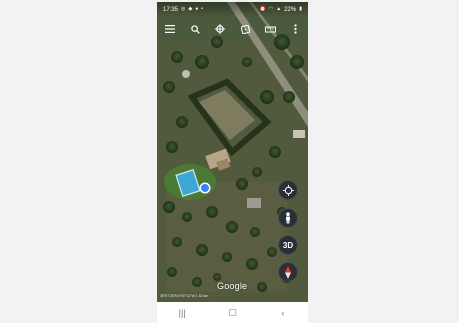 The height and width of the screenshot is (323, 459). I want to click on my-location-button, so click(288, 190).